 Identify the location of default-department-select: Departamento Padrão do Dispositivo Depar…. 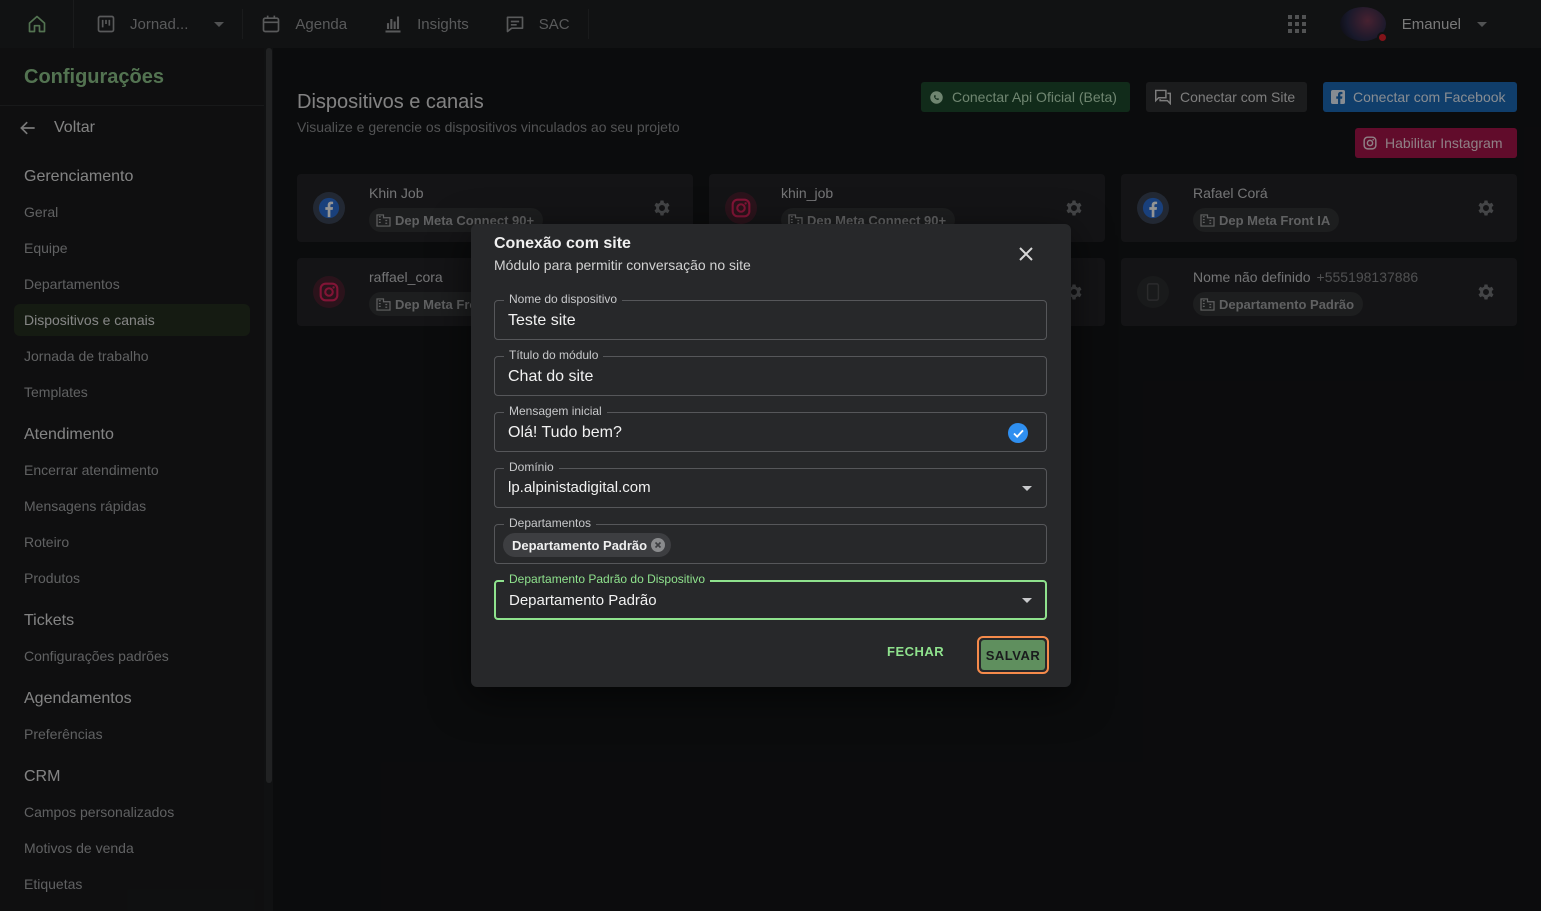
(770, 596).